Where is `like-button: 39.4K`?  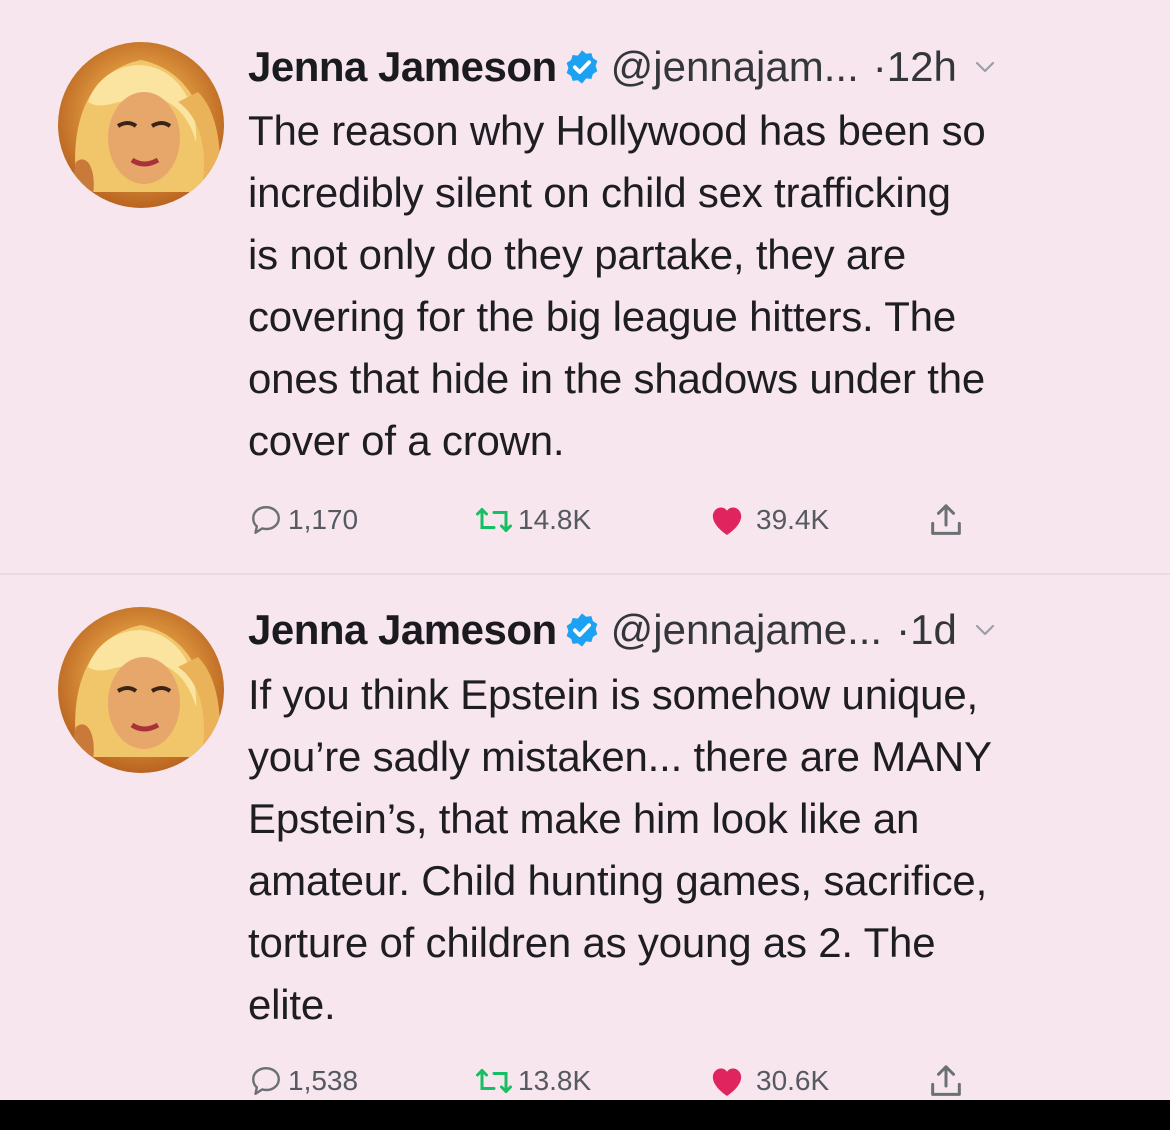
like-button: 39.4K is located at coordinates (767, 520).